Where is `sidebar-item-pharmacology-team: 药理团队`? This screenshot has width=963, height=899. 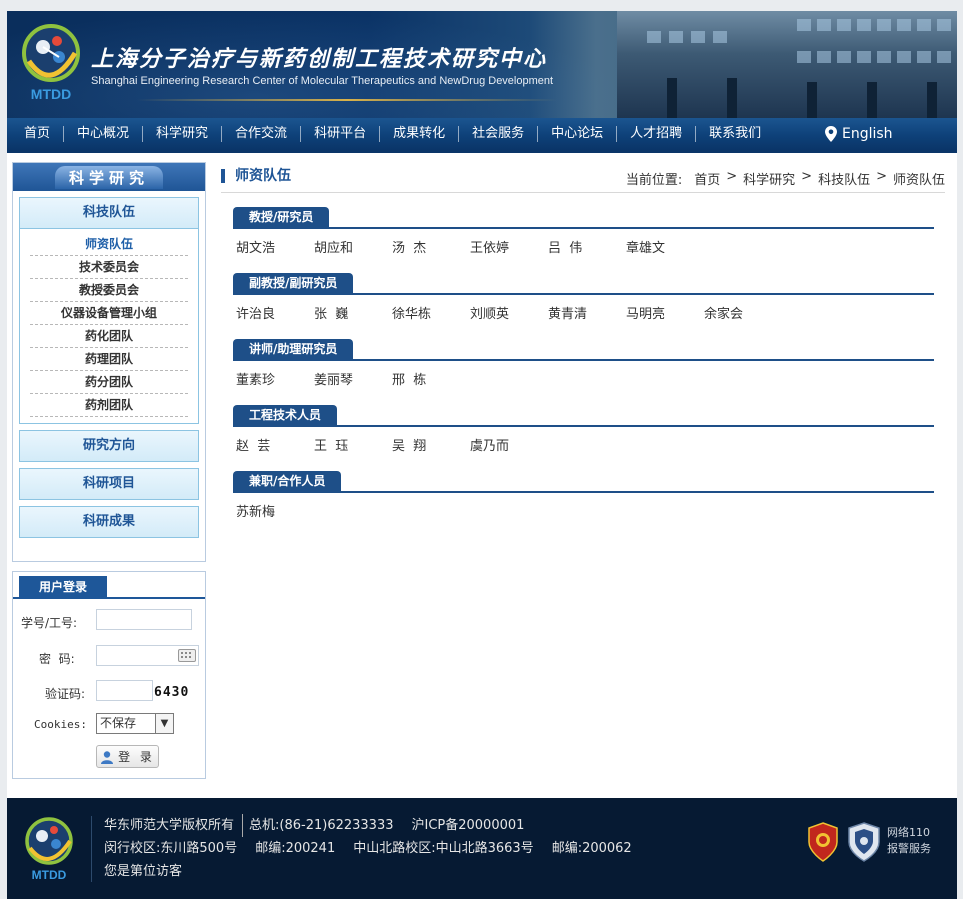 sidebar-item-pharmacology-team: 药理团队 is located at coordinates (109, 359).